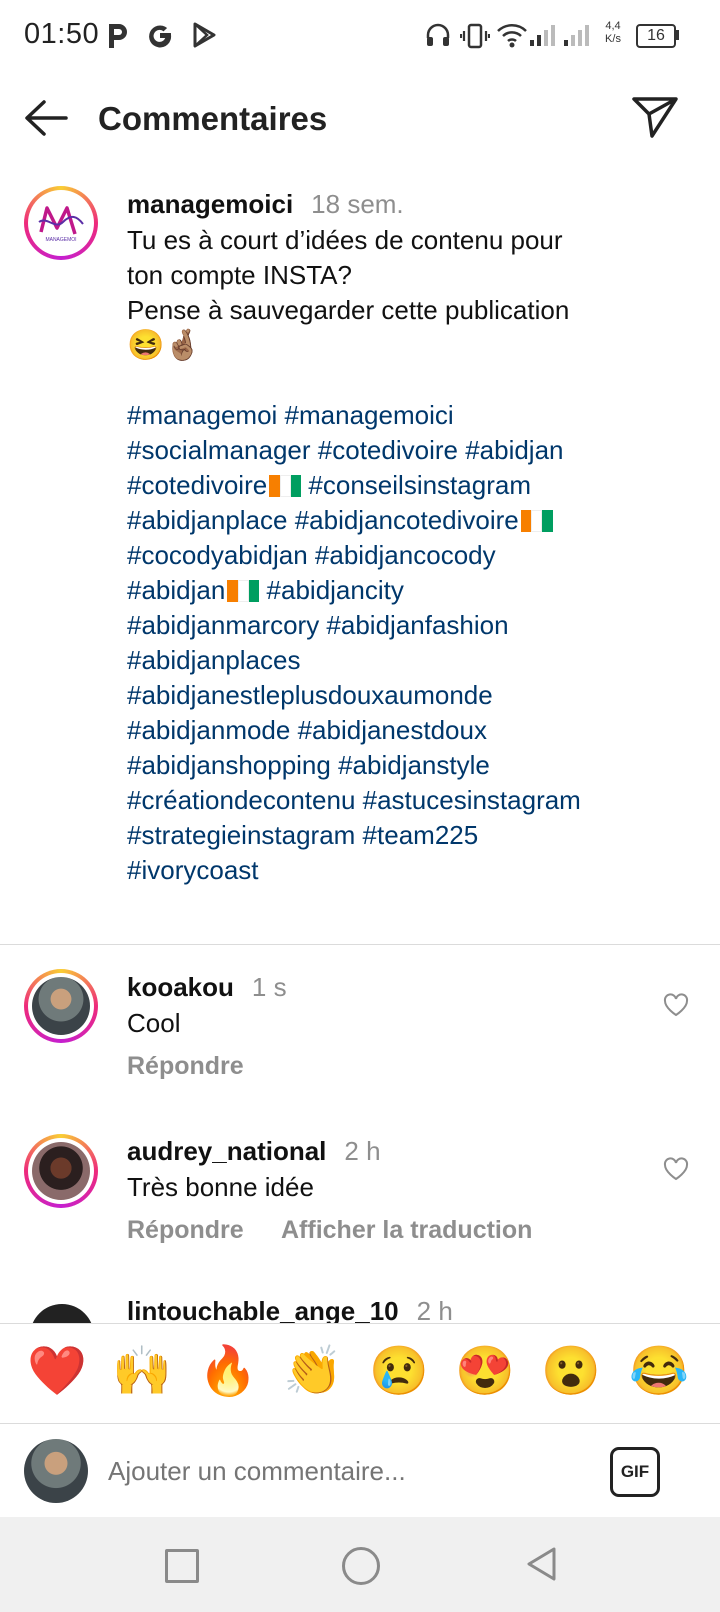 The width and height of the screenshot is (720, 1612). Describe the element at coordinates (399, 1372) in the screenshot. I see `emoji-crying: 😢` at that location.